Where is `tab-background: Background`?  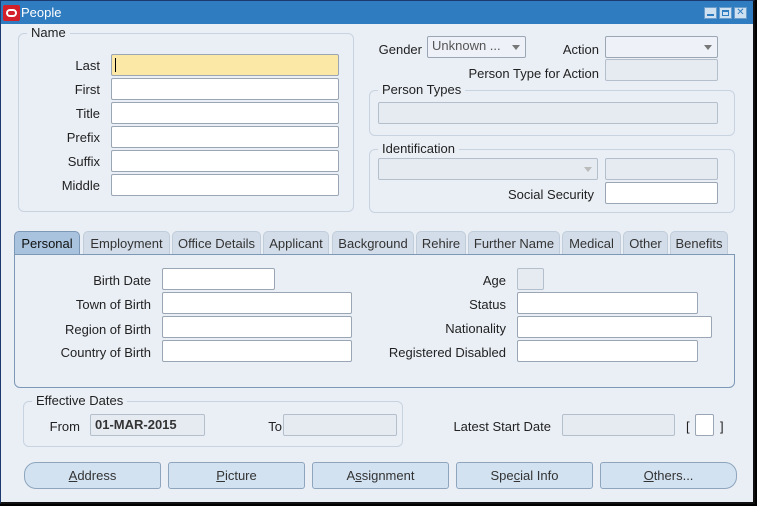 tab-background: Background is located at coordinates (373, 243).